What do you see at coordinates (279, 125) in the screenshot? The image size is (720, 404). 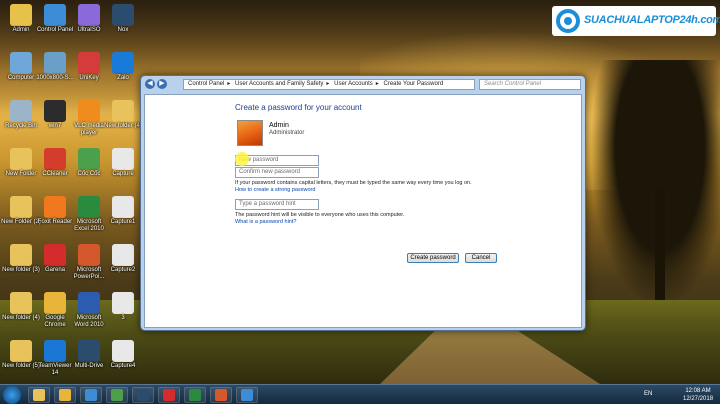 I see `user-name: Admin` at bounding box center [279, 125].